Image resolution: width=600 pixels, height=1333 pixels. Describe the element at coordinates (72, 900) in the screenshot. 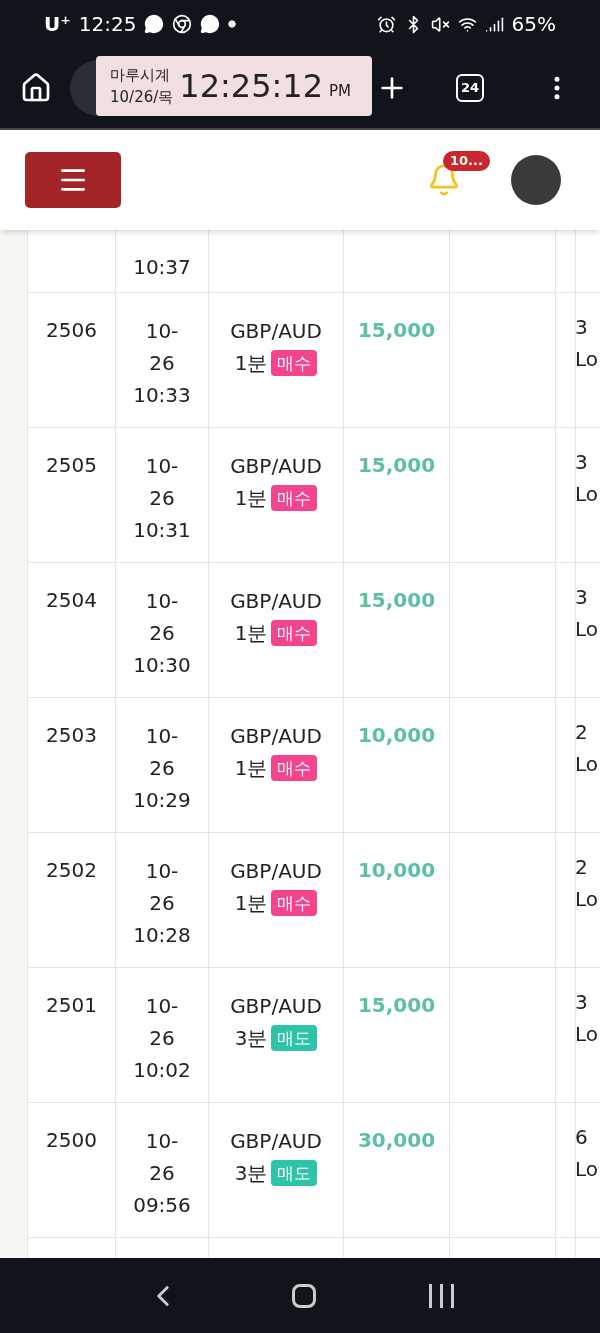

I see `table-cell: 2502` at that location.